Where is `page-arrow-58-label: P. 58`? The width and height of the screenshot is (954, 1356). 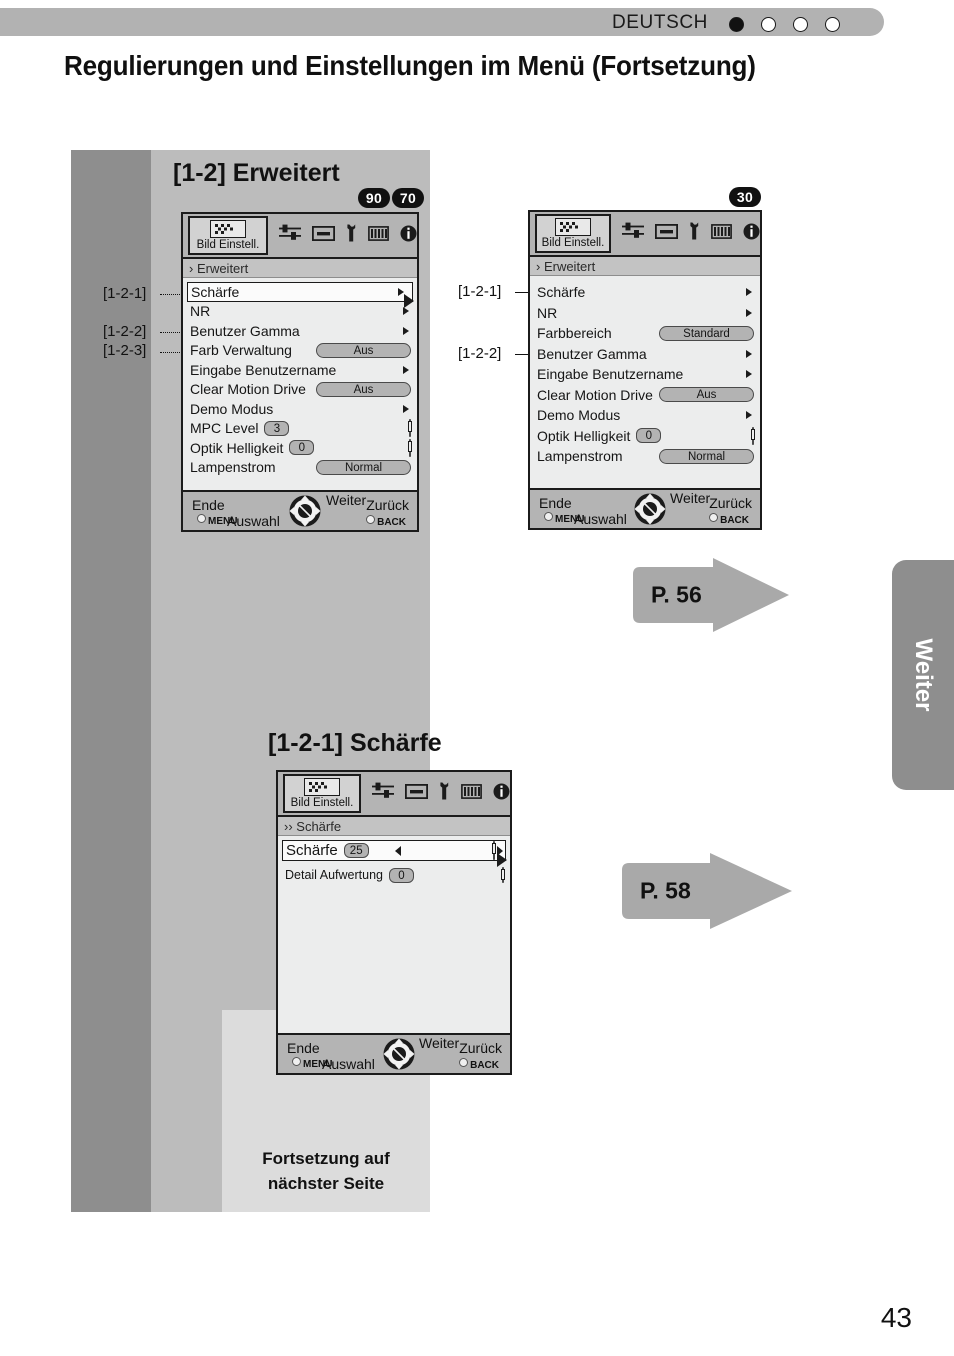
page-arrow-58-label: P. 58 is located at coordinates (665, 890).